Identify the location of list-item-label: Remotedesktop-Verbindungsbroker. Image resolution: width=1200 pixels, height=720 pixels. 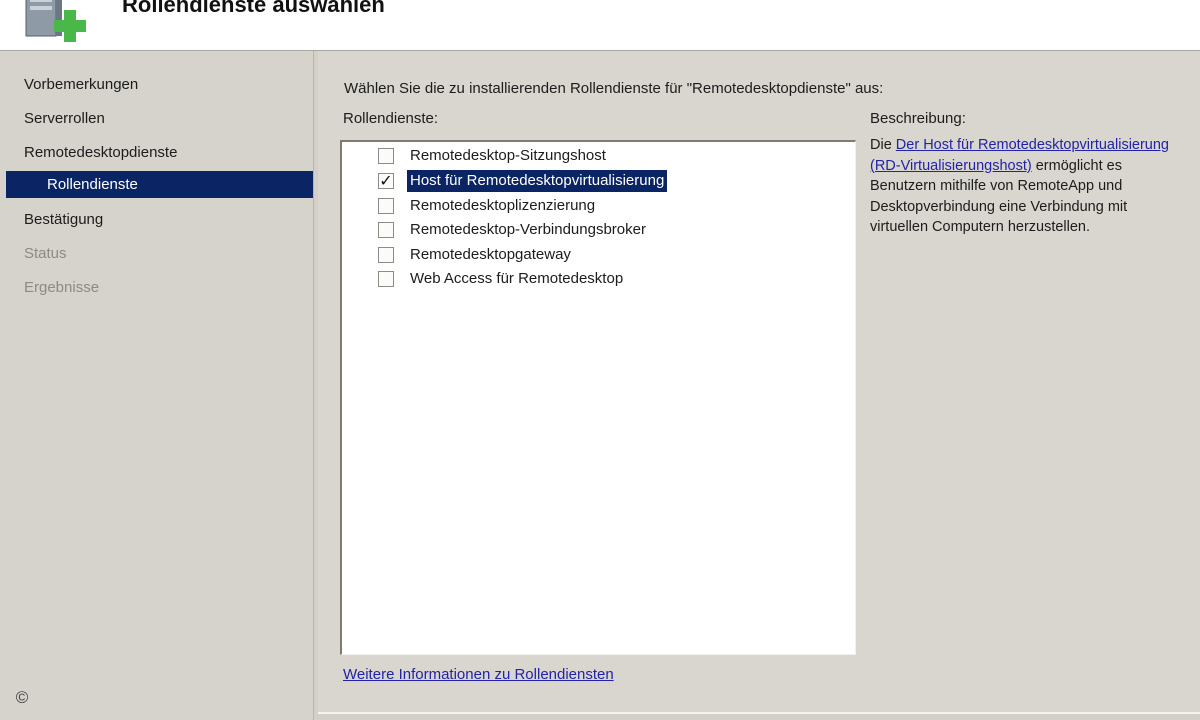
(528, 230).